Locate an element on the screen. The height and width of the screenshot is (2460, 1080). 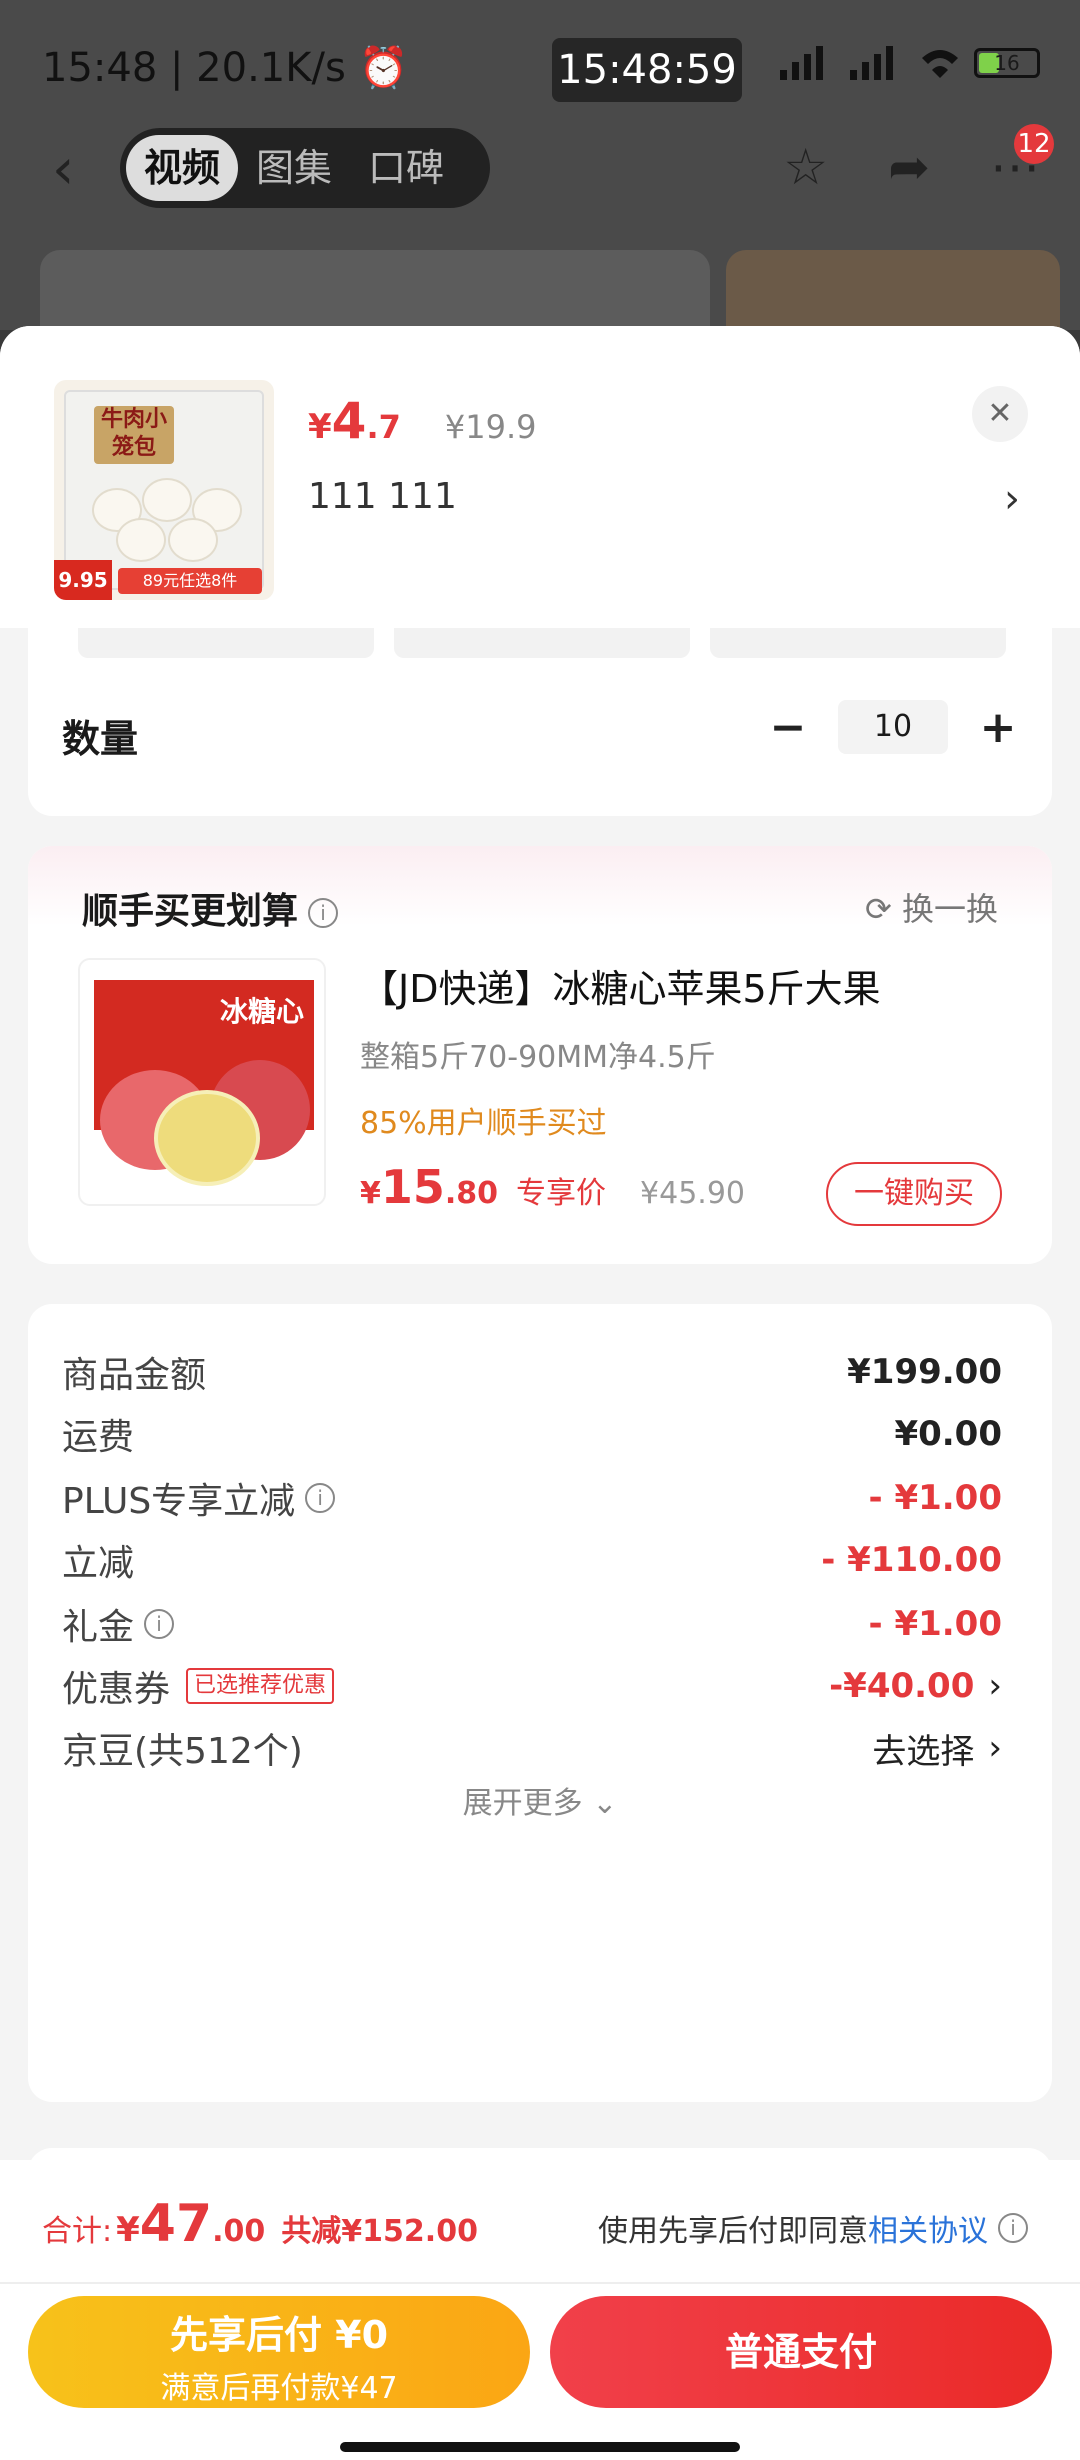
addon-price: ¥ 15 .80 专享价 ¥45.90 is located at coordinates (553, 1187).